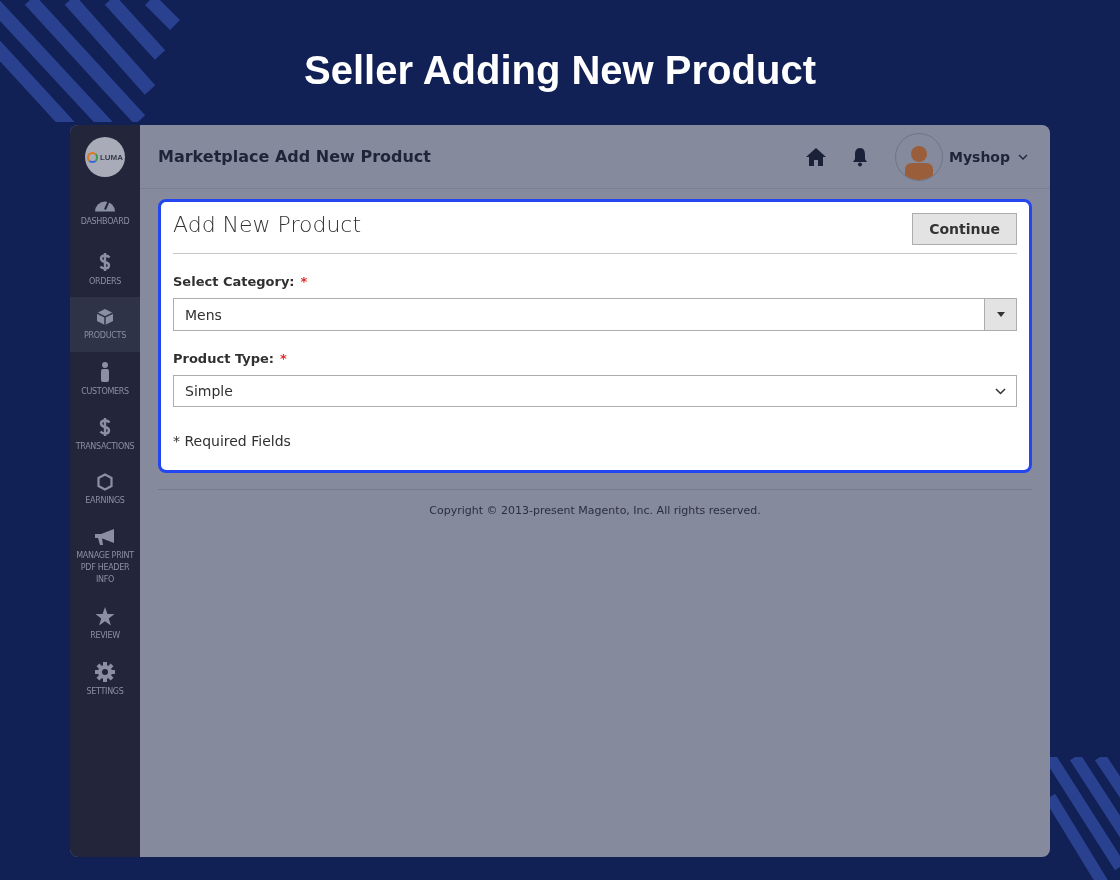  Describe the element at coordinates (560, 70) in the screenshot. I see `page-title: Seller Adding New Product` at that location.